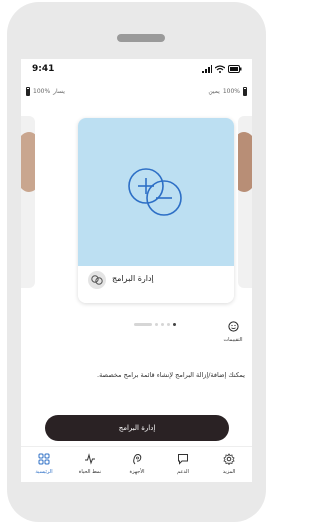 This screenshot has height=532, width=320. I want to click on signal-icon, so click(207, 69).